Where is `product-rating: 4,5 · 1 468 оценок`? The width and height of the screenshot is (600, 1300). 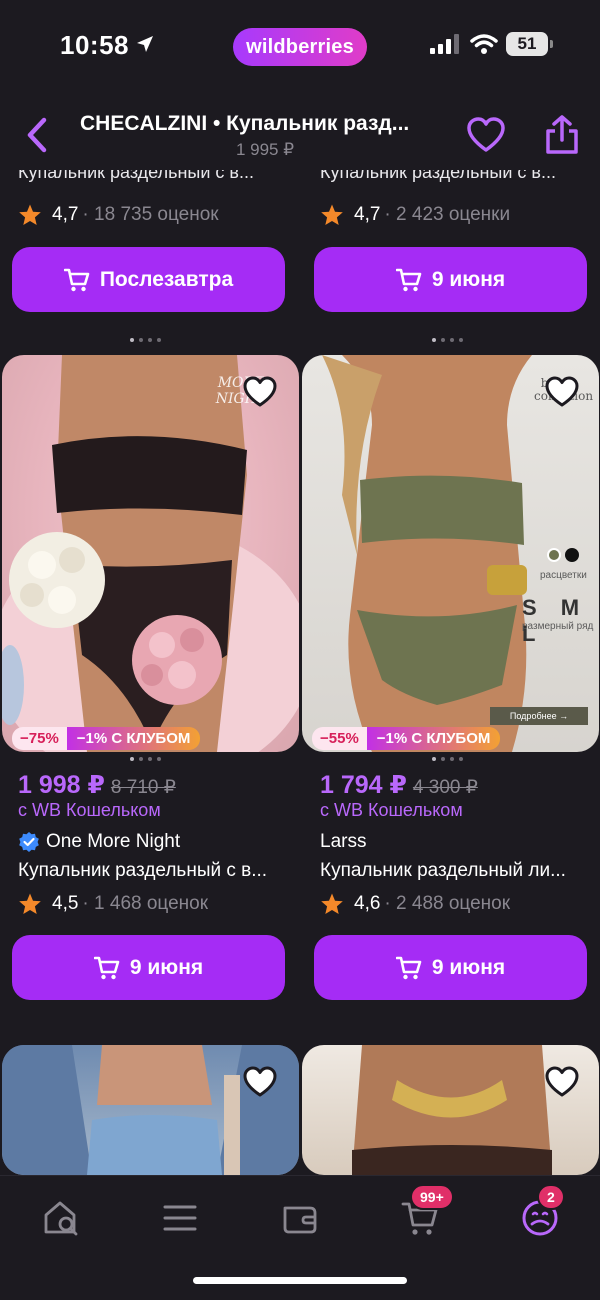 product-rating: 4,5 · 1 468 оценок is located at coordinates (113, 904).